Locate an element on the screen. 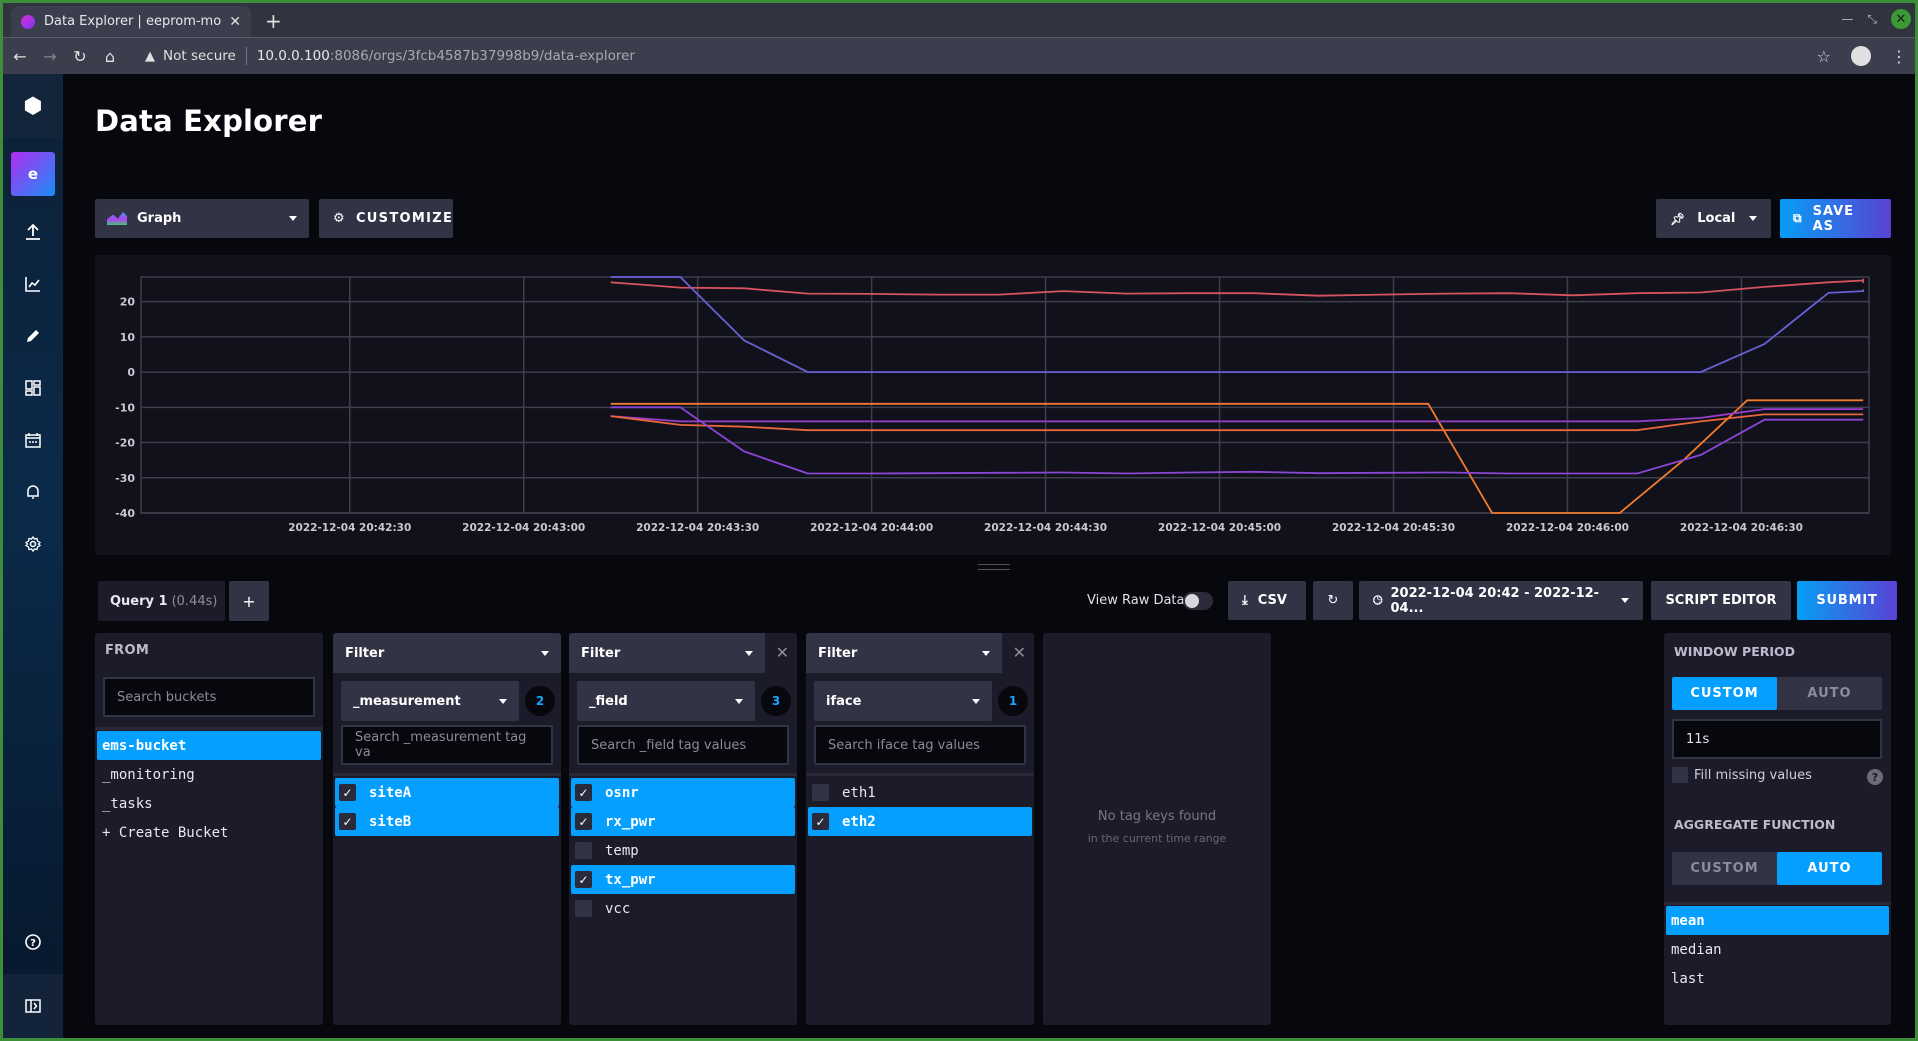 The image size is (1918, 1041). back-icon: ← is located at coordinates (20, 56).